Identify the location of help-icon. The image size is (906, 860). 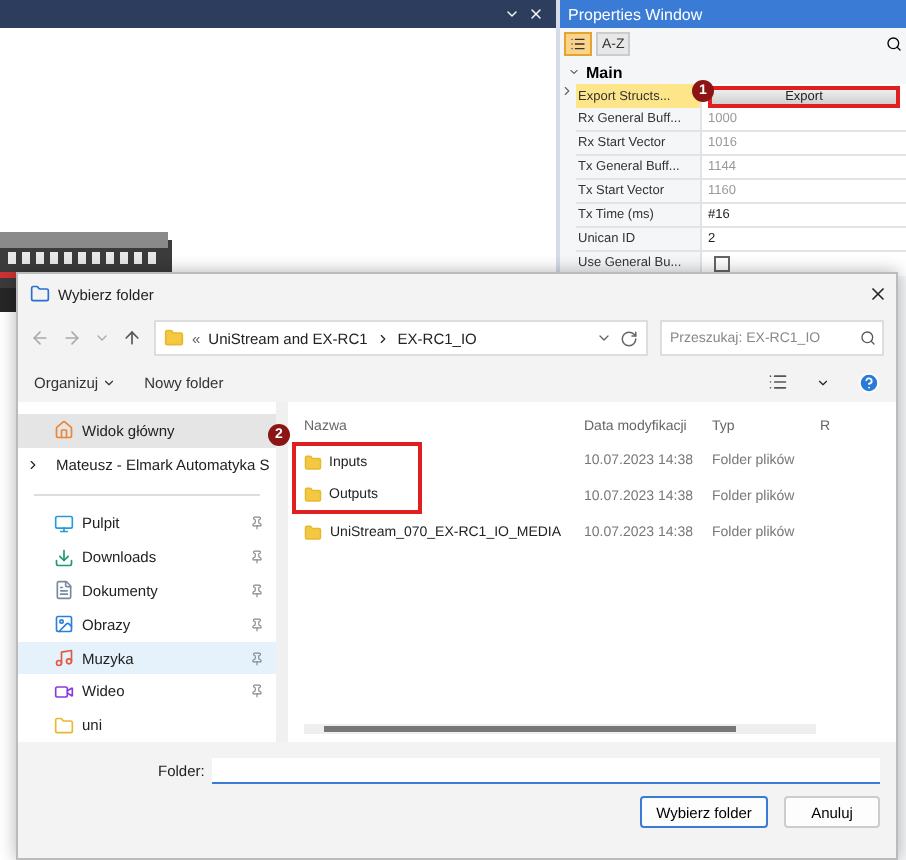
(869, 382).